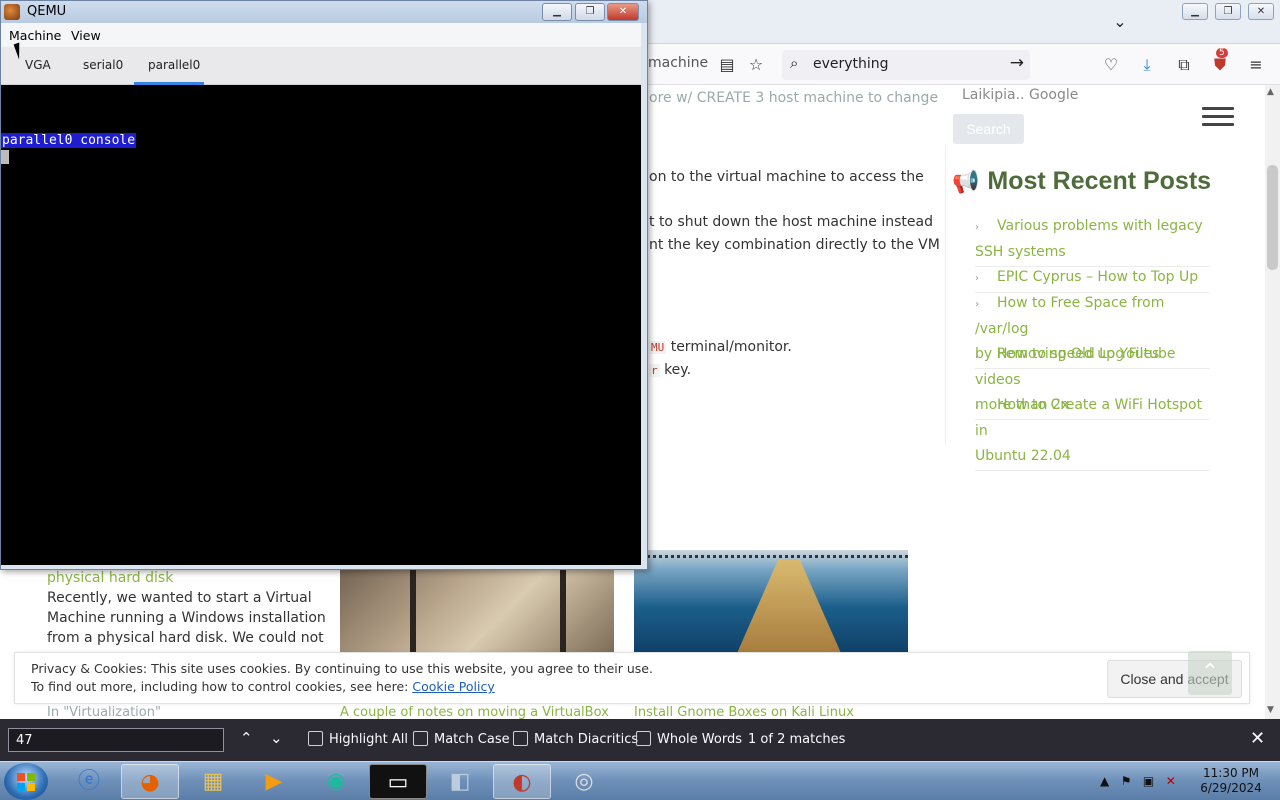  What do you see at coordinates (584, 781) in the screenshot?
I see `disc-burner-icon: ◎` at bounding box center [584, 781].